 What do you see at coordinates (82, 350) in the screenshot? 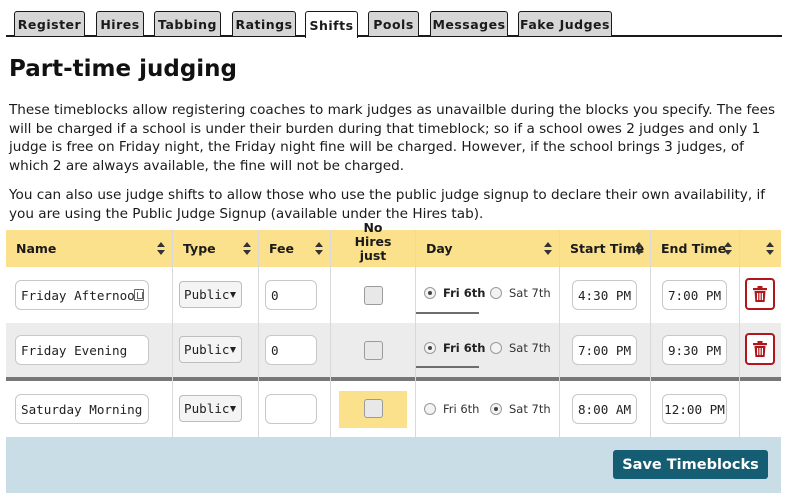
I see `name-input: Friday Evening` at bounding box center [82, 350].